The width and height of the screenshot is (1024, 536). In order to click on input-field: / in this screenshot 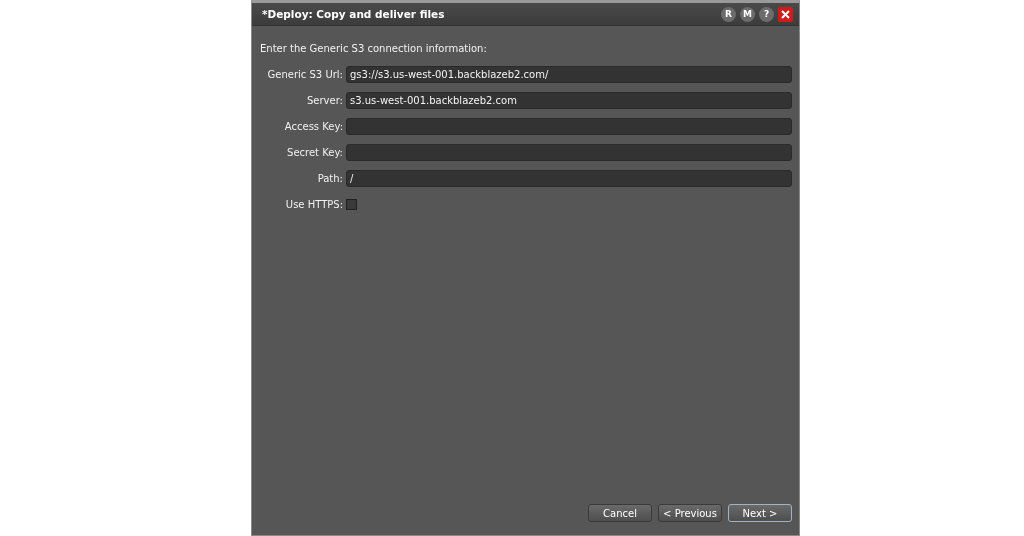, I will do `click(569, 178)`.